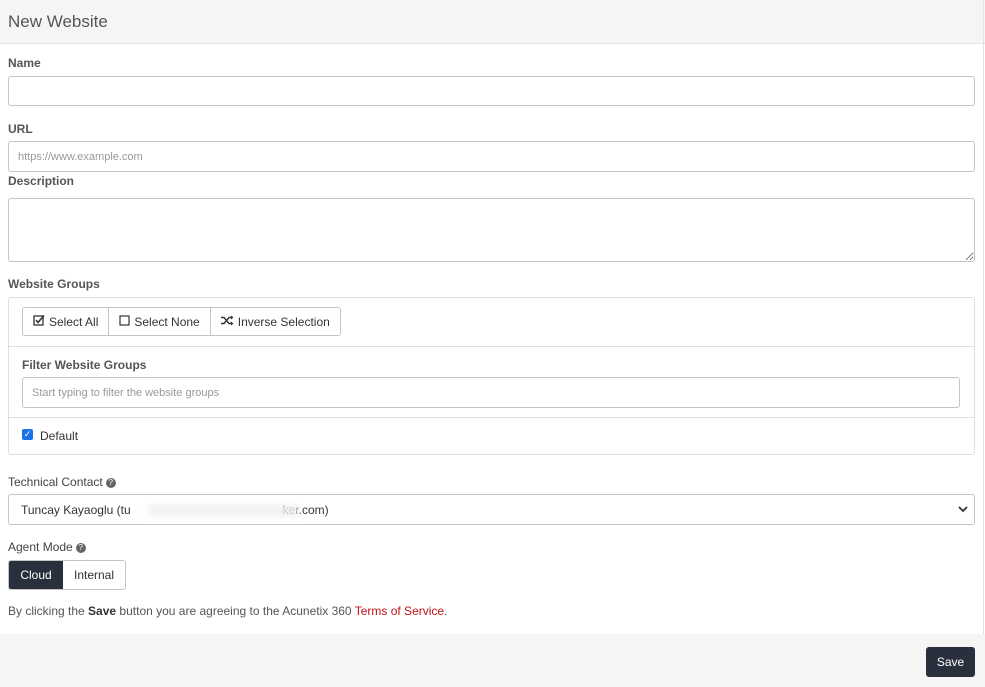  What do you see at coordinates (84, 365) in the screenshot?
I see `filter-groups-label: Filter Website Groups` at bounding box center [84, 365].